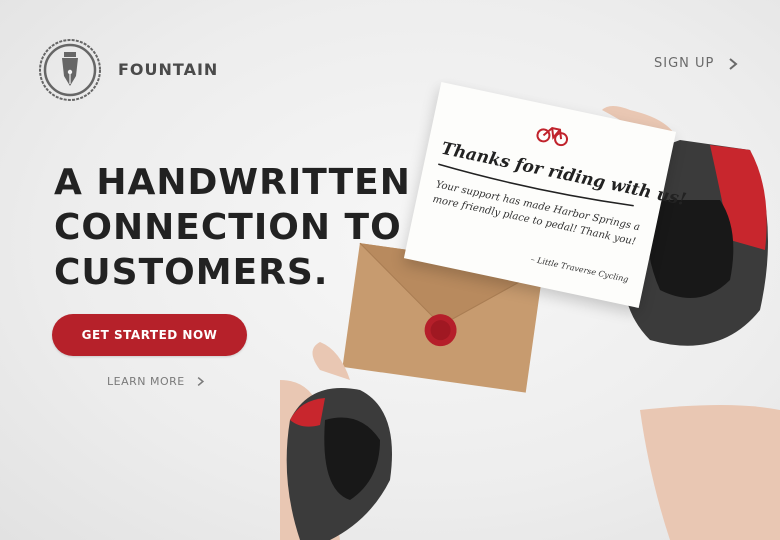  What do you see at coordinates (70, 70) in the screenshot?
I see `fountain-pen-logo-icon` at bounding box center [70, 70].